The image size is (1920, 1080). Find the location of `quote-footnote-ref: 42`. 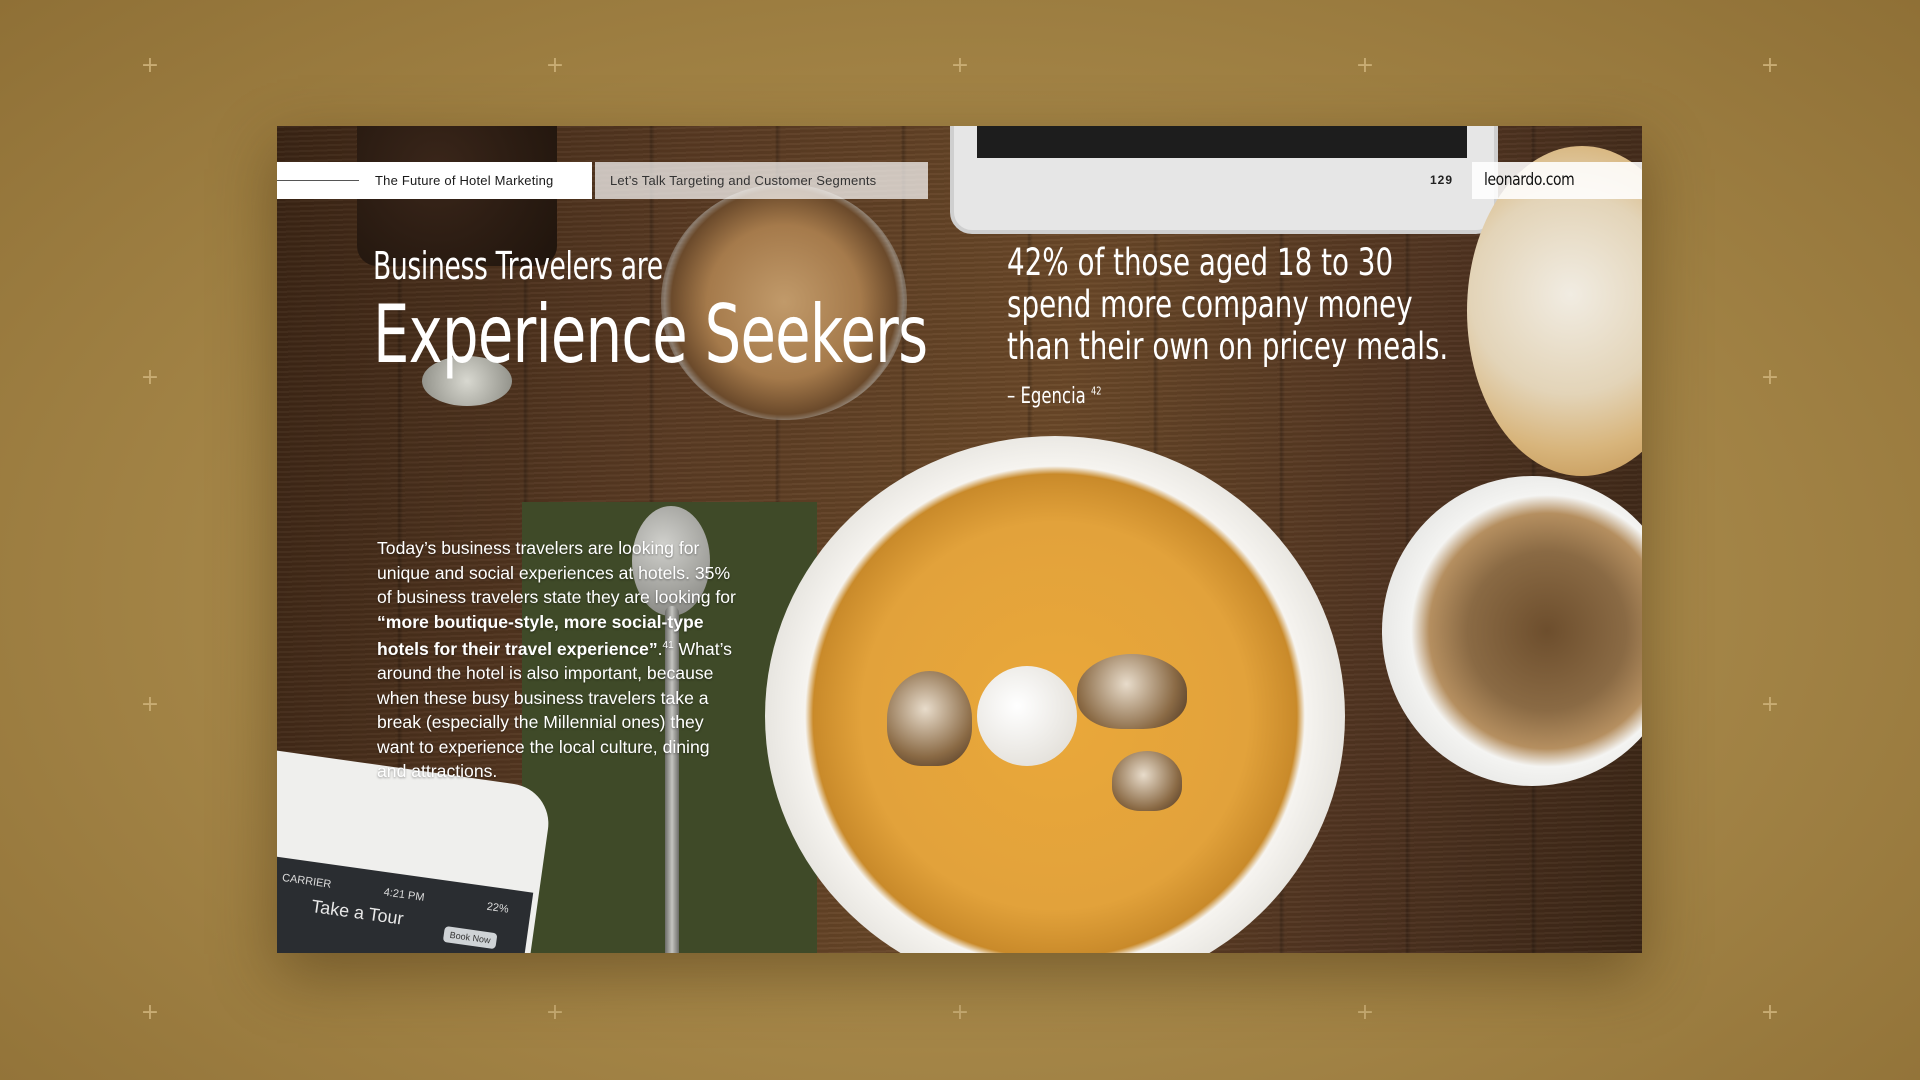

quote-footnote-ref: 42 is located at coordinates (1096, 391).